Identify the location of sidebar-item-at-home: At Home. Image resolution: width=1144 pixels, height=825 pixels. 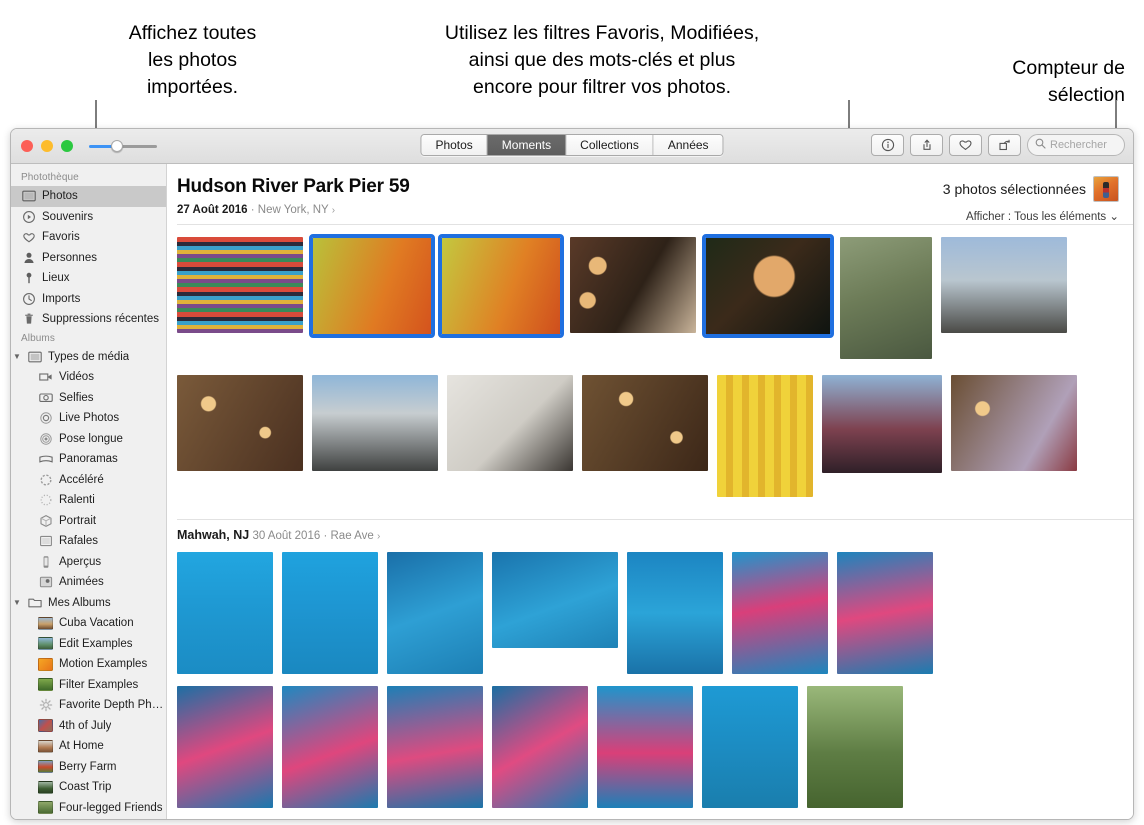
(88, 746).